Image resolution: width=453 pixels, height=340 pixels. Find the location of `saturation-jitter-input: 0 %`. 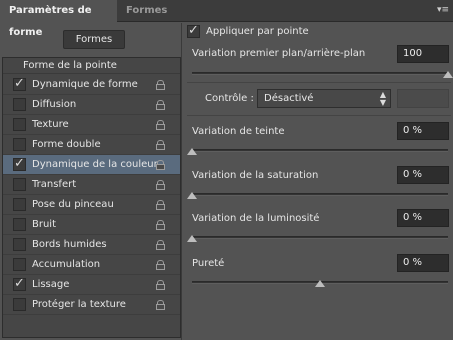

saturation-jitter-input: 0 % is located at coordinates (423, 175).